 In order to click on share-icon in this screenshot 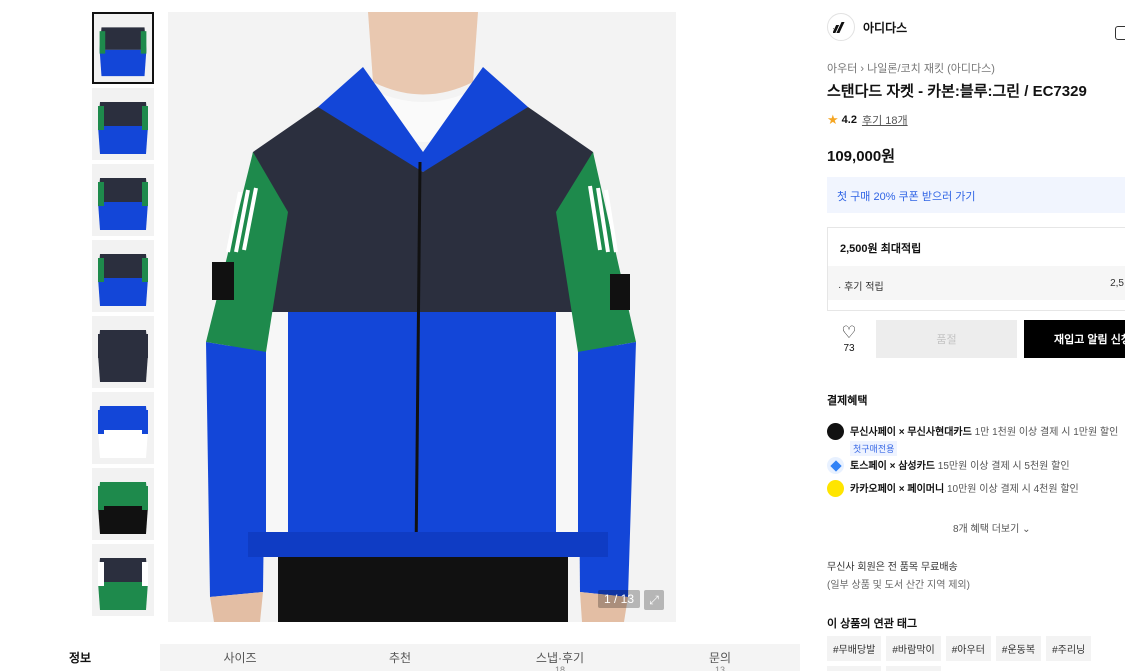, I will do `click(1120, 33)`.